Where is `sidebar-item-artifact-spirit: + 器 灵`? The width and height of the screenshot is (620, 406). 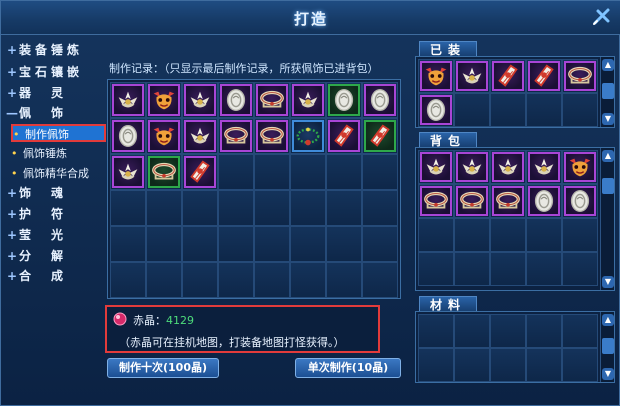
sidebar-item-artifact-spirit: + 器 灵 is located at coordinates (54, 93).